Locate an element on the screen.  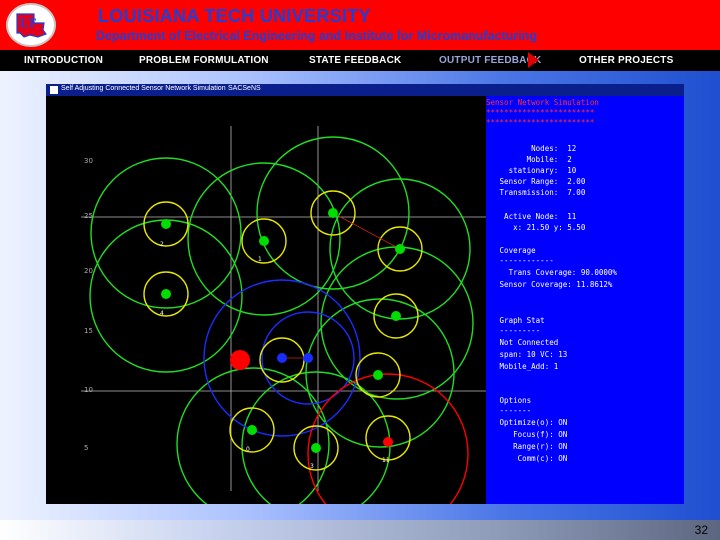
node-label: 11 is located at coordinates (386, 460).